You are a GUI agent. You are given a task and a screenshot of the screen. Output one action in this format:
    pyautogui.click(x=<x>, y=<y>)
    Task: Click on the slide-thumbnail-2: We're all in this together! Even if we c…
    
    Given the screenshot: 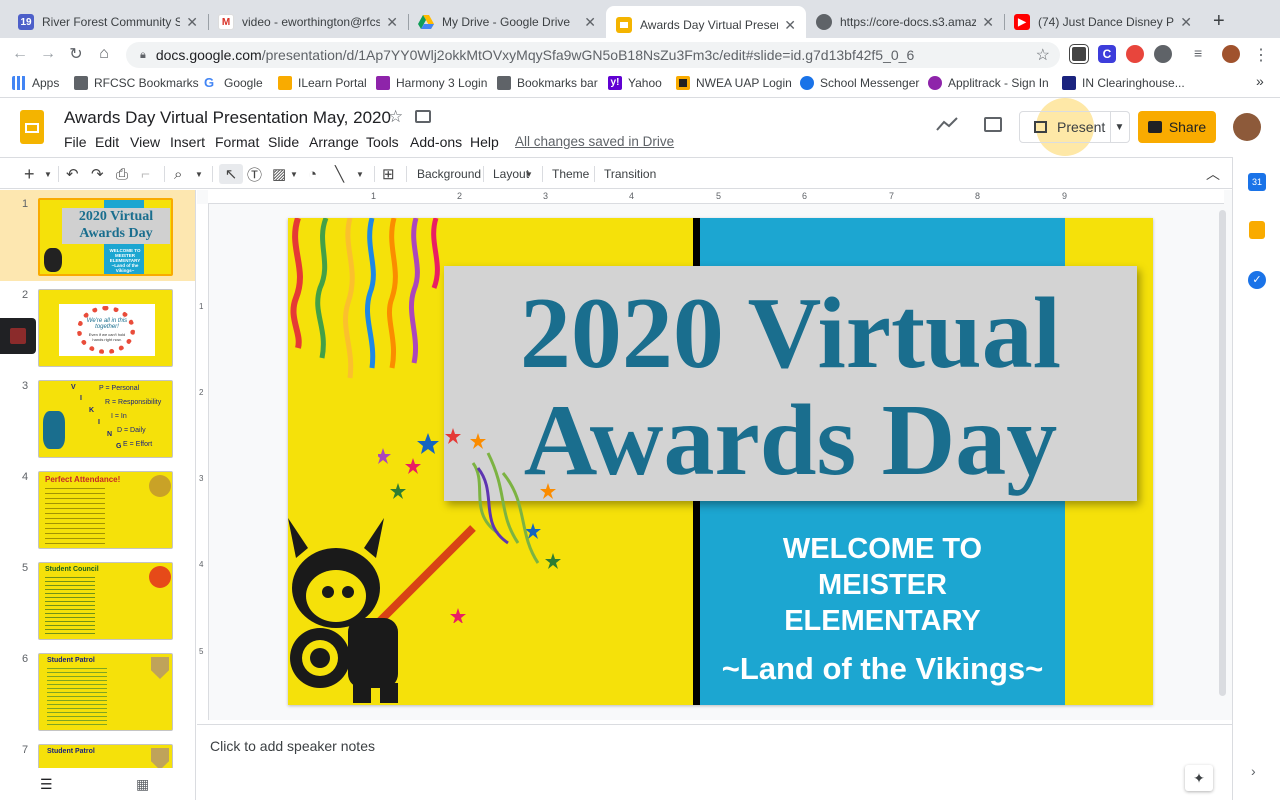 What is the action you would take?
    pyautogui.click(x=105, y=328)
    